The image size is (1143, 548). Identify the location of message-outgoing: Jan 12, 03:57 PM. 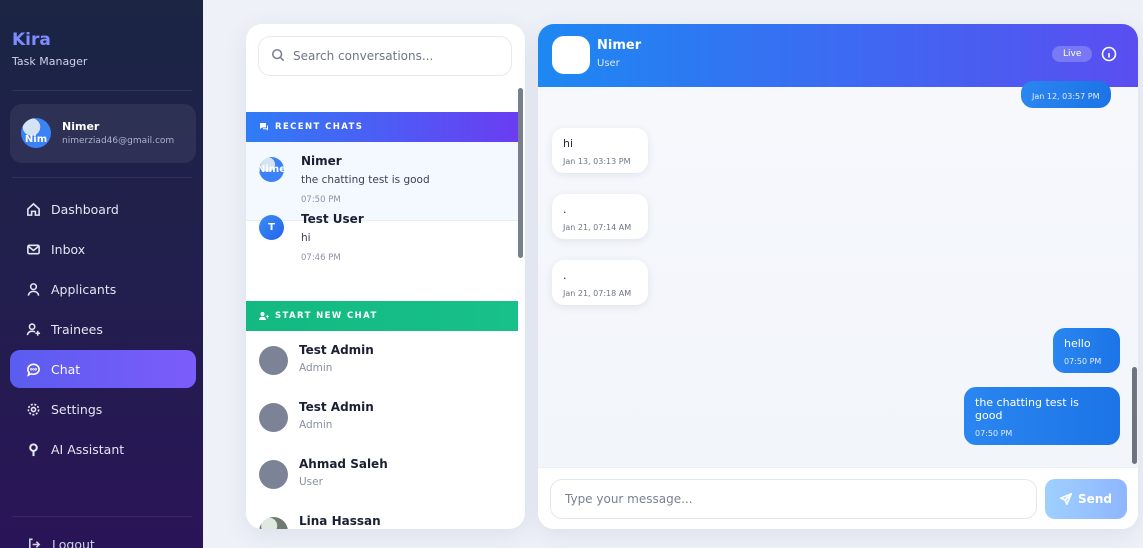
(1066, 94).